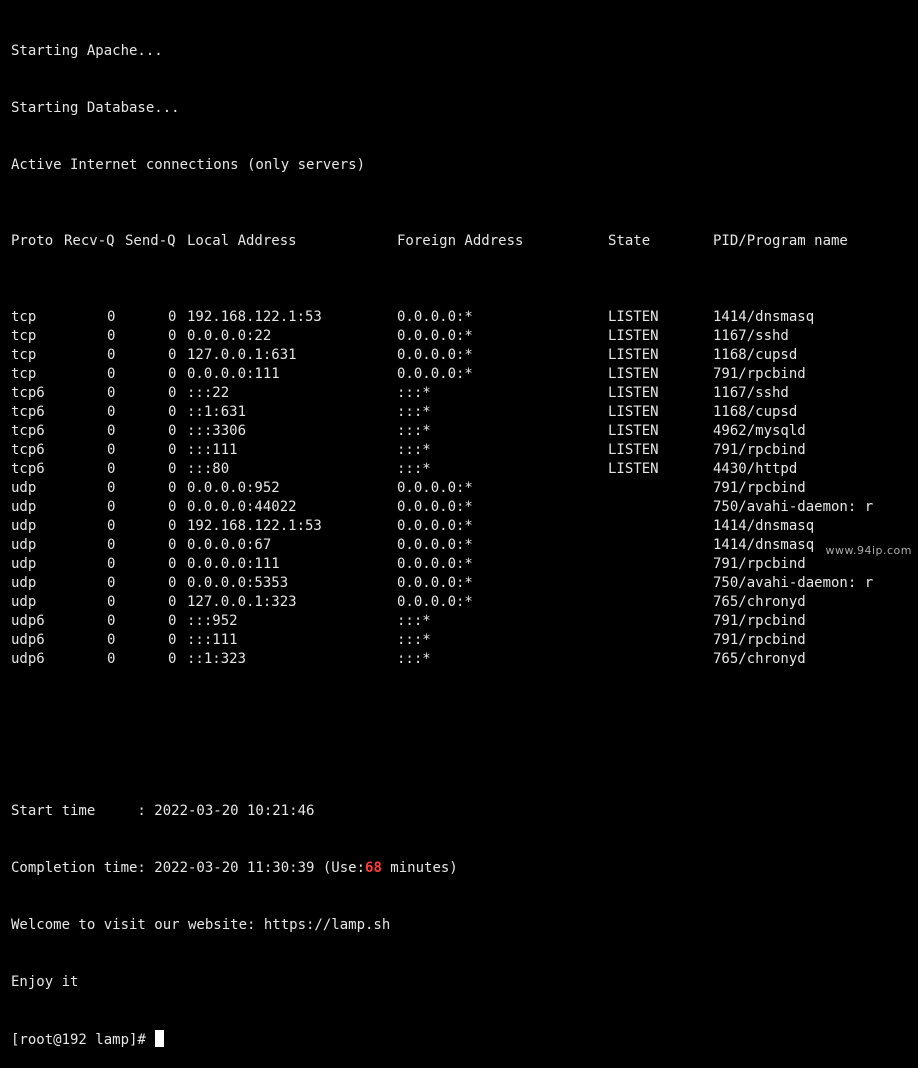 The image size is (918, 1068). What do you see at coordinates (461, 431) in the screenshot?
I see `table-row: tcp6 0 0:::3306:::* LISTEN 4962/mysqld` at bounding box center [461, 431].